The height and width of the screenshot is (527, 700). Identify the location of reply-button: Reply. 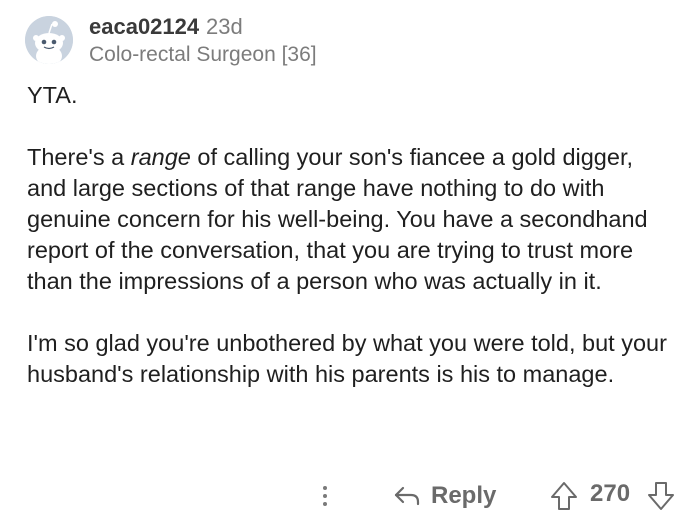
(444, 496).